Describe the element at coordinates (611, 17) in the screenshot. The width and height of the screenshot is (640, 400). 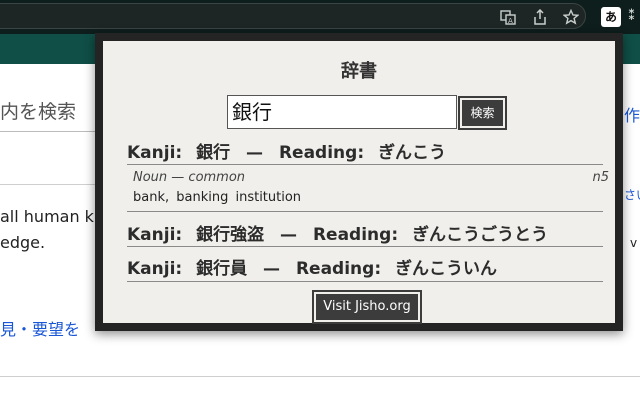
I see `extension-icon: あ` at that location.